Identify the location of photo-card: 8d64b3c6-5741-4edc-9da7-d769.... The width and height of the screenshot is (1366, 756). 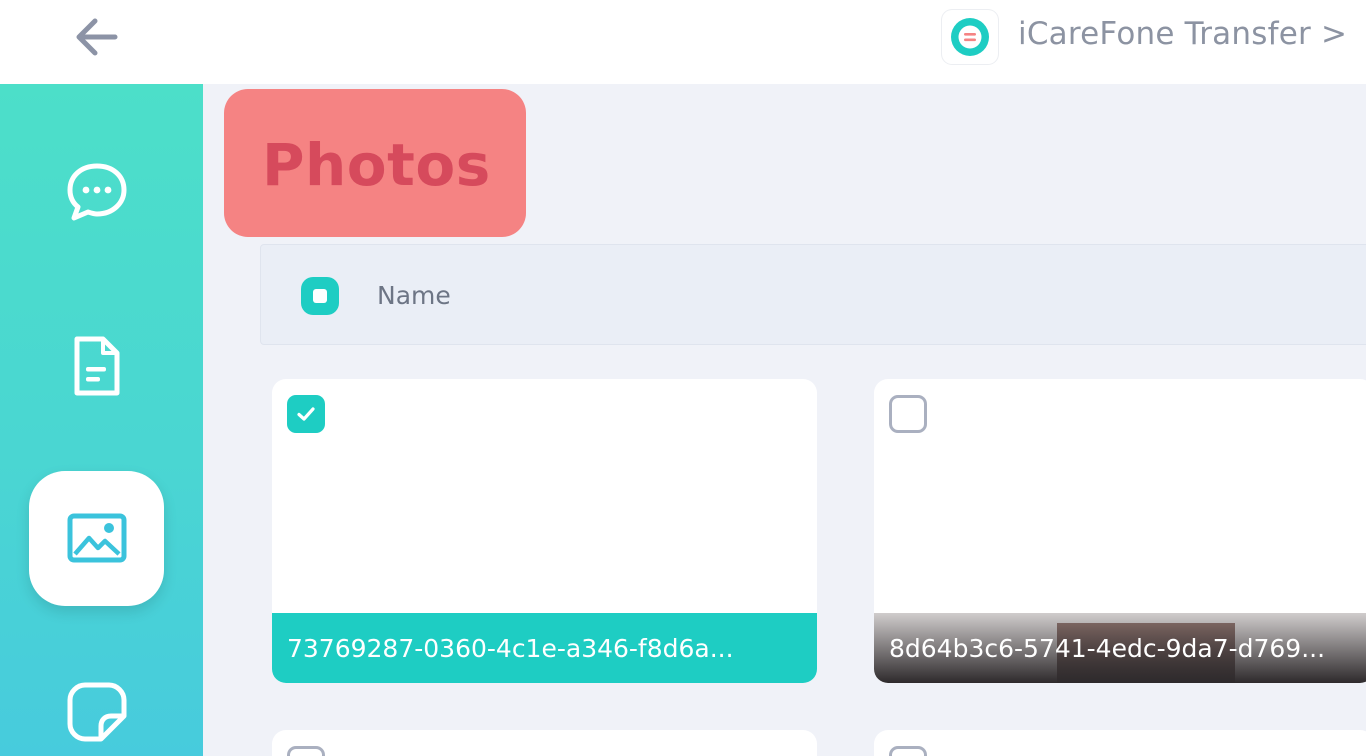
(1120, 531).